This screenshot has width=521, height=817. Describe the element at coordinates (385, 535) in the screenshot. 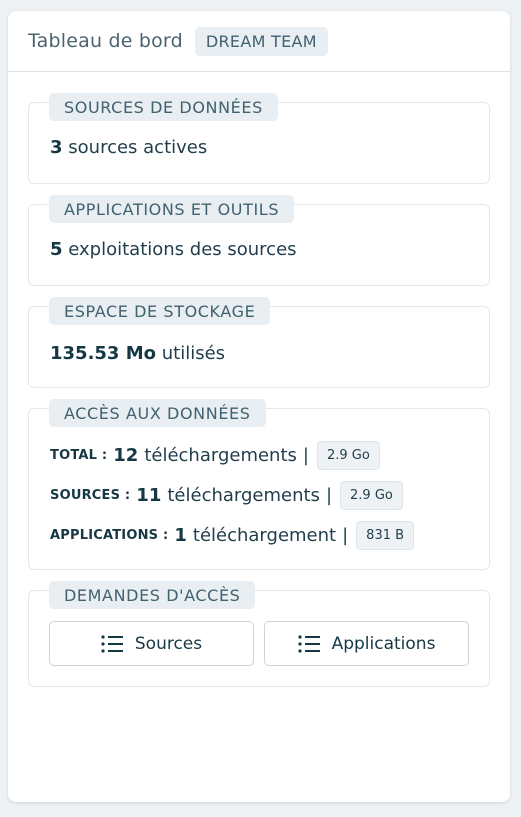

I see `size-badge: 831 B` at that location.